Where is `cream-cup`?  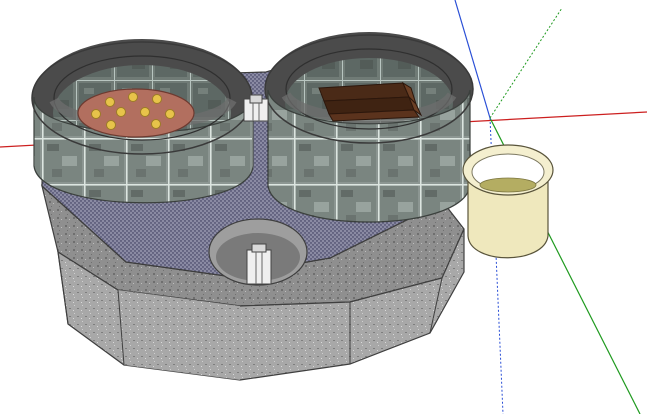 cream-cup is located at coordinates (508, 201).